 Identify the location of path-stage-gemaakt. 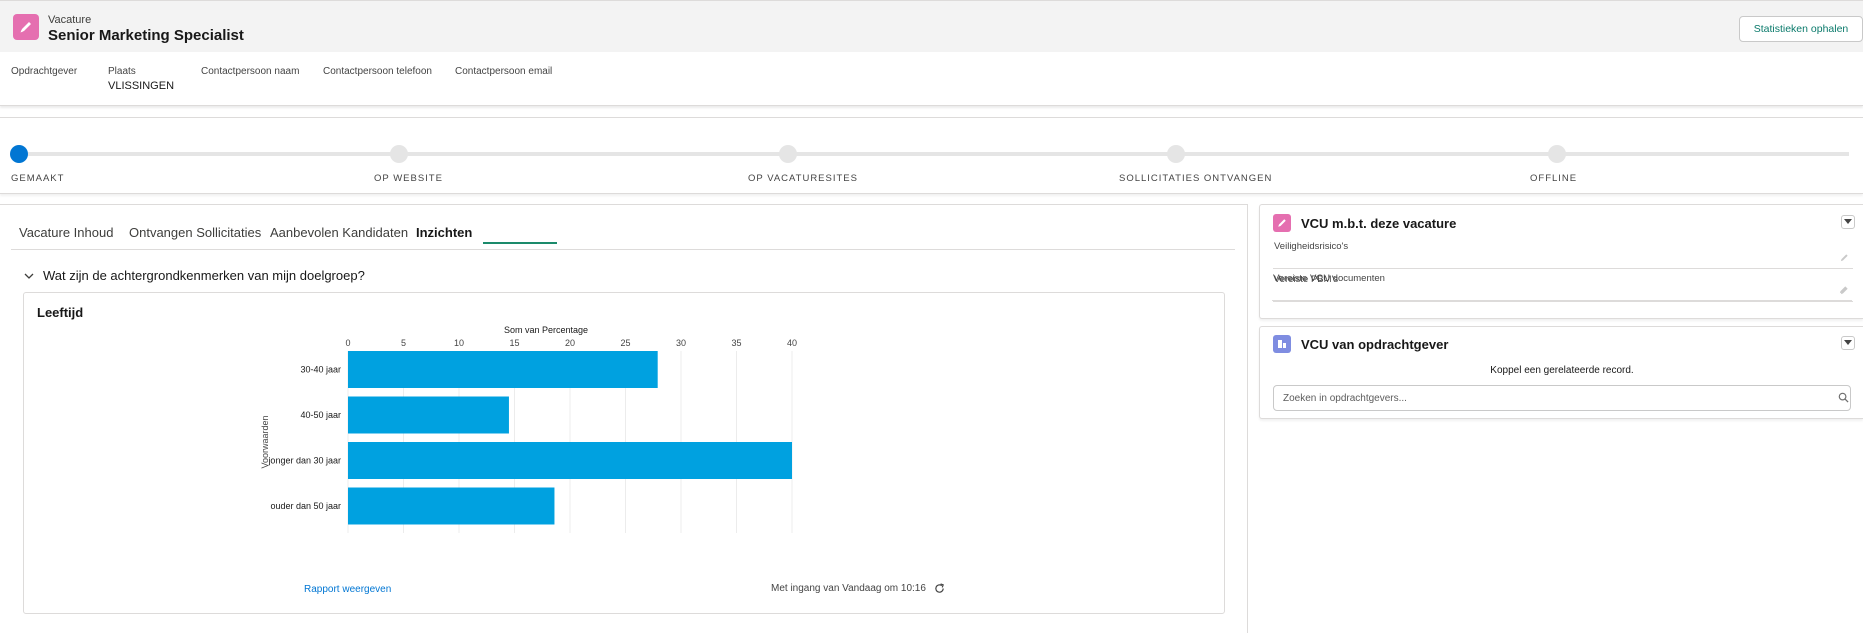
(19, 154).